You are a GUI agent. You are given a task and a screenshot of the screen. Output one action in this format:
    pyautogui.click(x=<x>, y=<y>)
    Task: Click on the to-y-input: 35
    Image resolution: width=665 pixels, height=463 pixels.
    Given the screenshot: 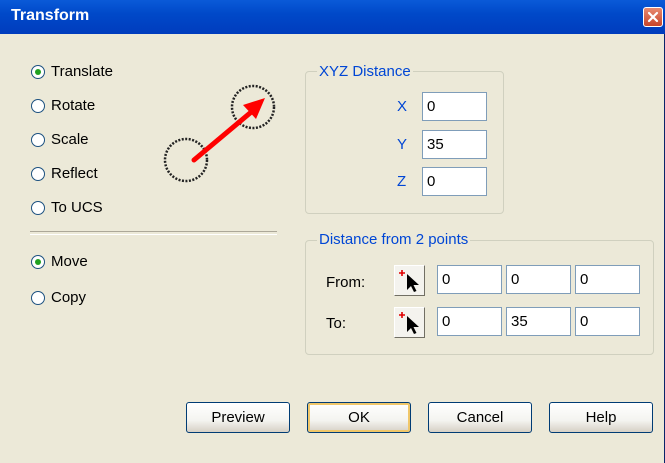 What is the action you would take?
    pyautogui.click(x=538, y=321)
    